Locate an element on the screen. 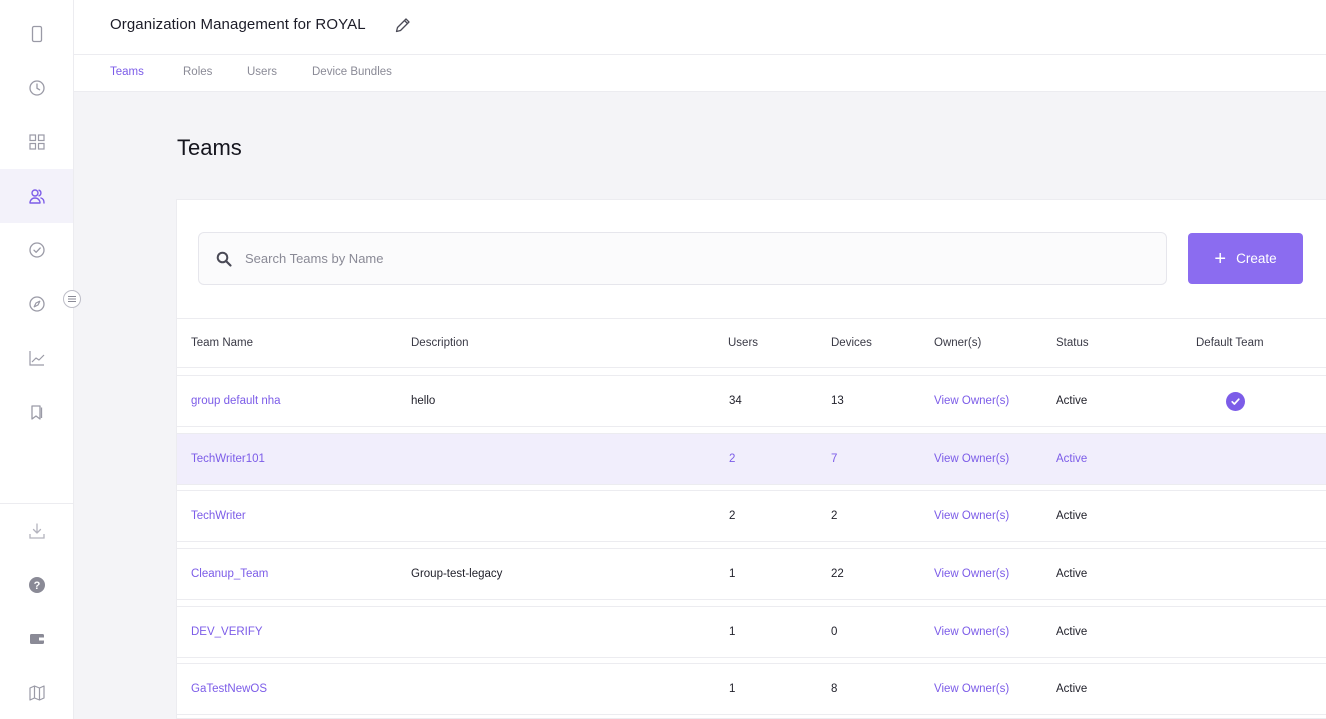 The height and width of the screenshot is (719, 1326). sidebar-item-analytics is located at coordinates (36, 358).